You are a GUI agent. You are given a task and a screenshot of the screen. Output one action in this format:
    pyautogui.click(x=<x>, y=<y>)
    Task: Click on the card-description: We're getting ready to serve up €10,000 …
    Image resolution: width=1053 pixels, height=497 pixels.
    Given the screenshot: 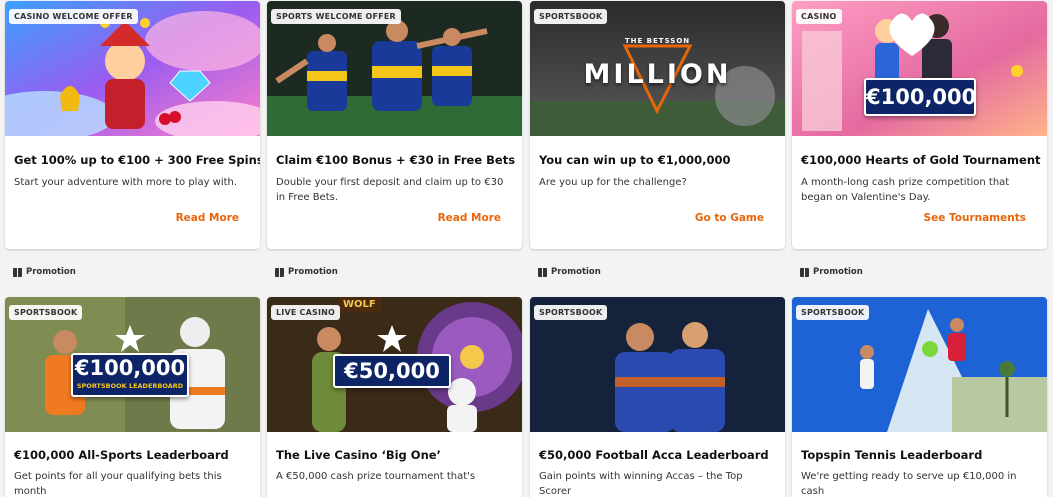 What is the action you would take?
    pyautogui.click(x=909, y=484)
    